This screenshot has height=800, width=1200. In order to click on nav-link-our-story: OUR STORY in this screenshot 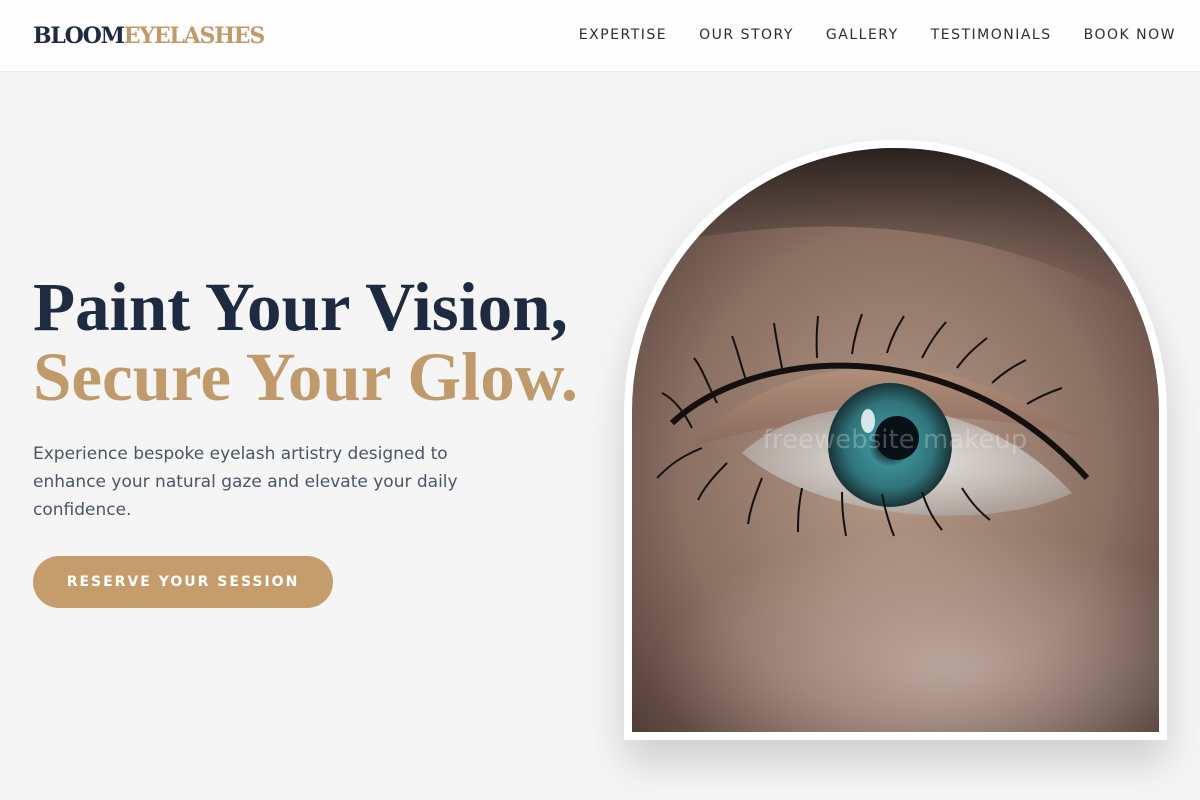, I will do `click(746, 35)`.